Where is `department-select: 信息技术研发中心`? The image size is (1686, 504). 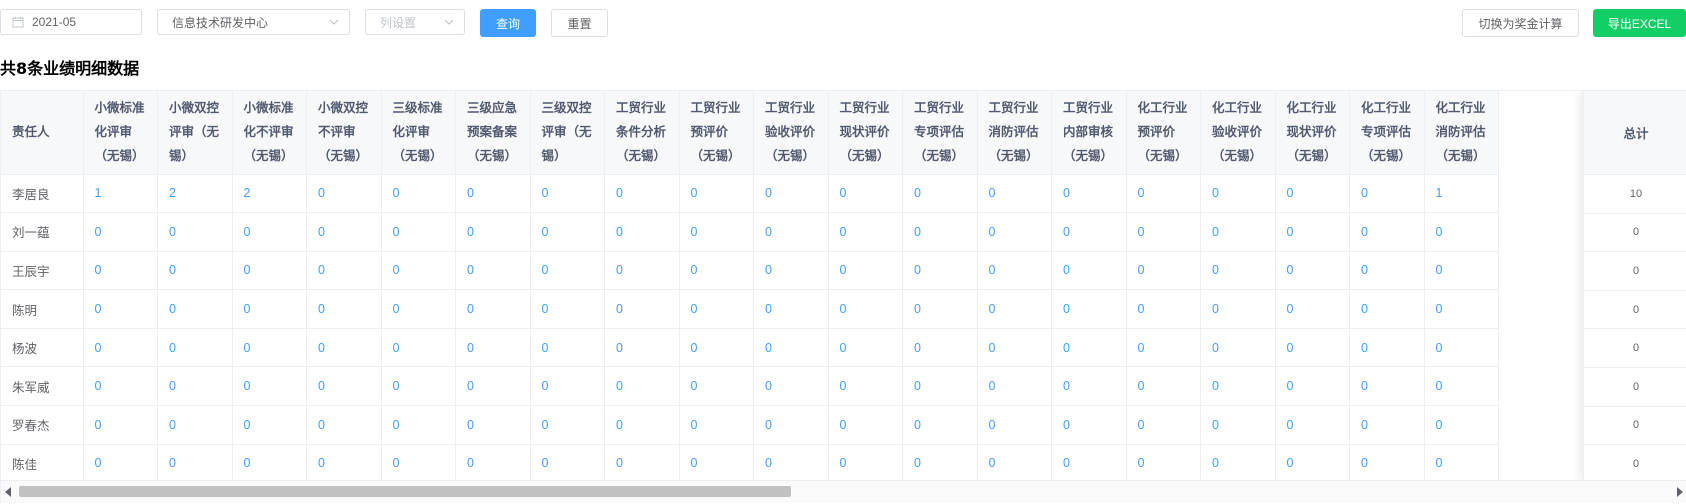 department-select: 信息技术研发中心 is located at coordinates (253, 22).